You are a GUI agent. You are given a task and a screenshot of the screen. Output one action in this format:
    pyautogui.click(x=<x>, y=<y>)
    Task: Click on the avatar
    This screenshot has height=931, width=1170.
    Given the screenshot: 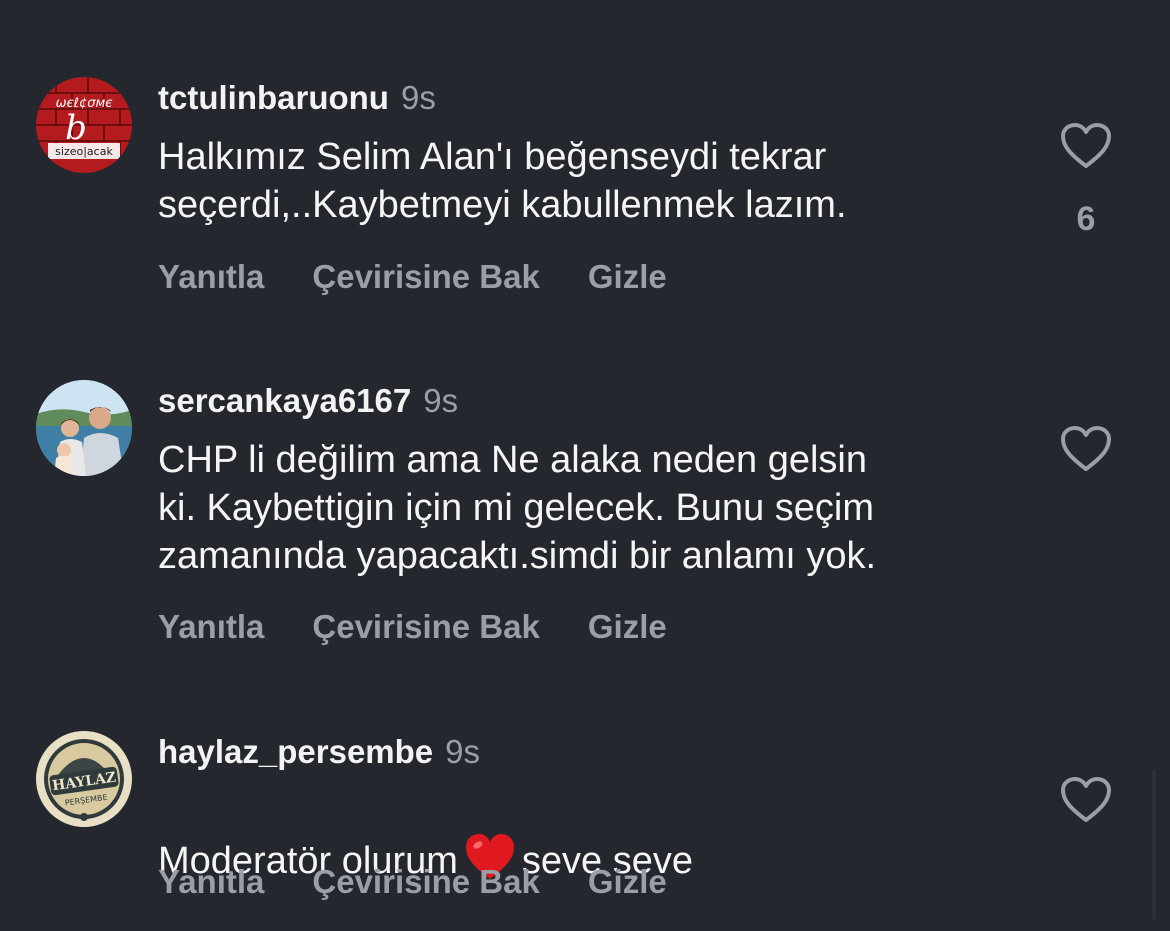 What is the action you would take?
    pyautogui.click(x=84, y=428)
    